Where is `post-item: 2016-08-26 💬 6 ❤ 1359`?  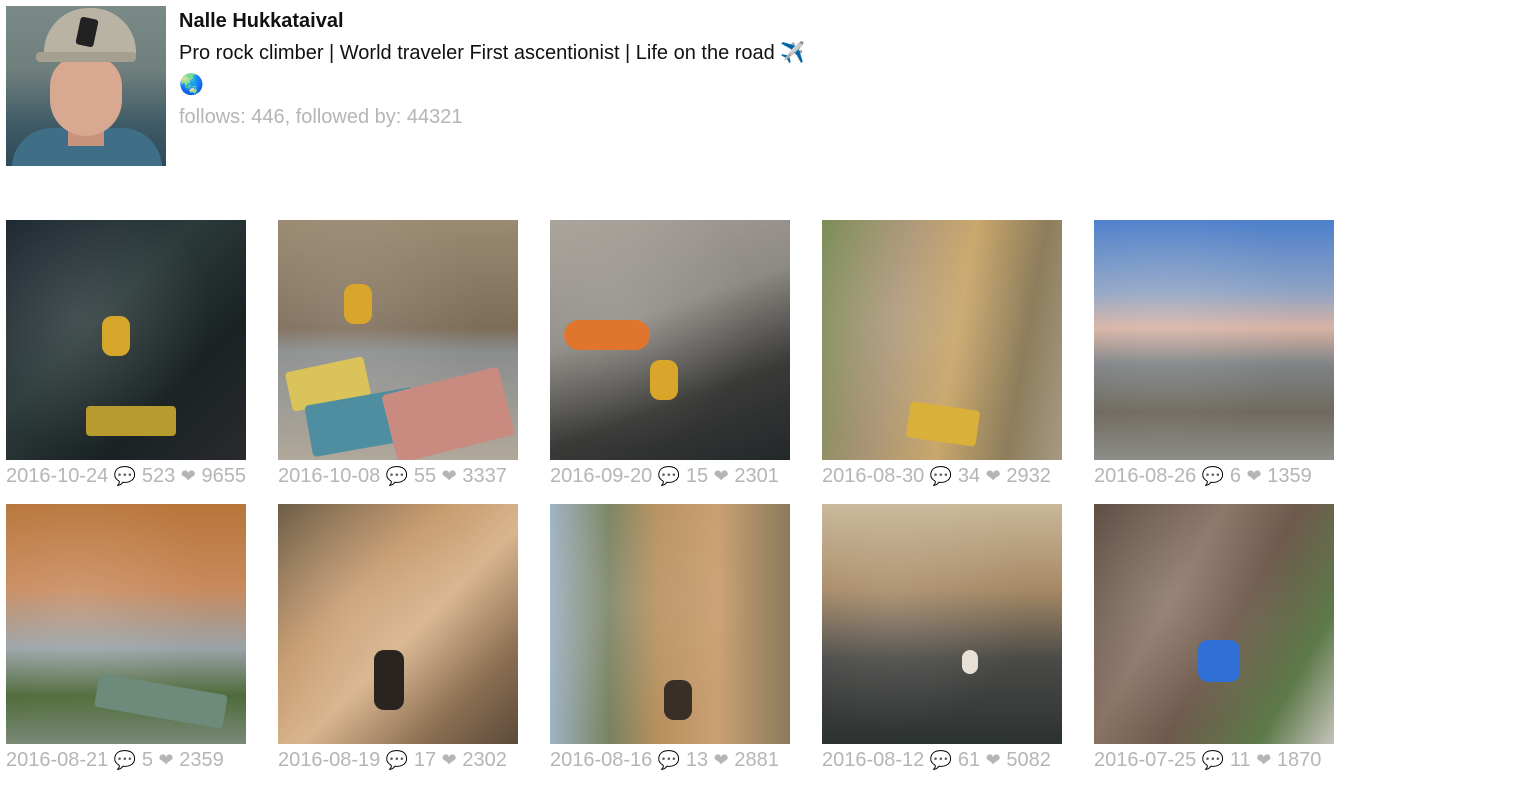
post-item: 2016-08-26 💬 6 ❤ 1359 is located at coordinates (1230, 362).